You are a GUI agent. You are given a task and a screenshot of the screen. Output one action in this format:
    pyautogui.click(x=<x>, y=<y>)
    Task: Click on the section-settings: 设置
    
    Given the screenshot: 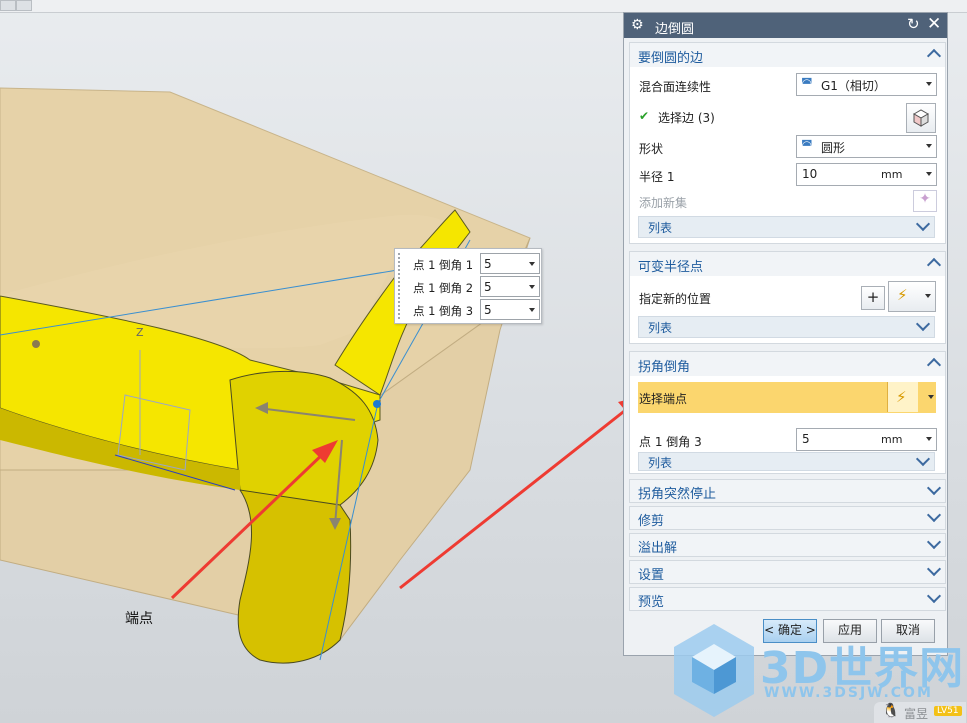 What is the action you would take?
    pyautogui.click(x=787, y=572)
    